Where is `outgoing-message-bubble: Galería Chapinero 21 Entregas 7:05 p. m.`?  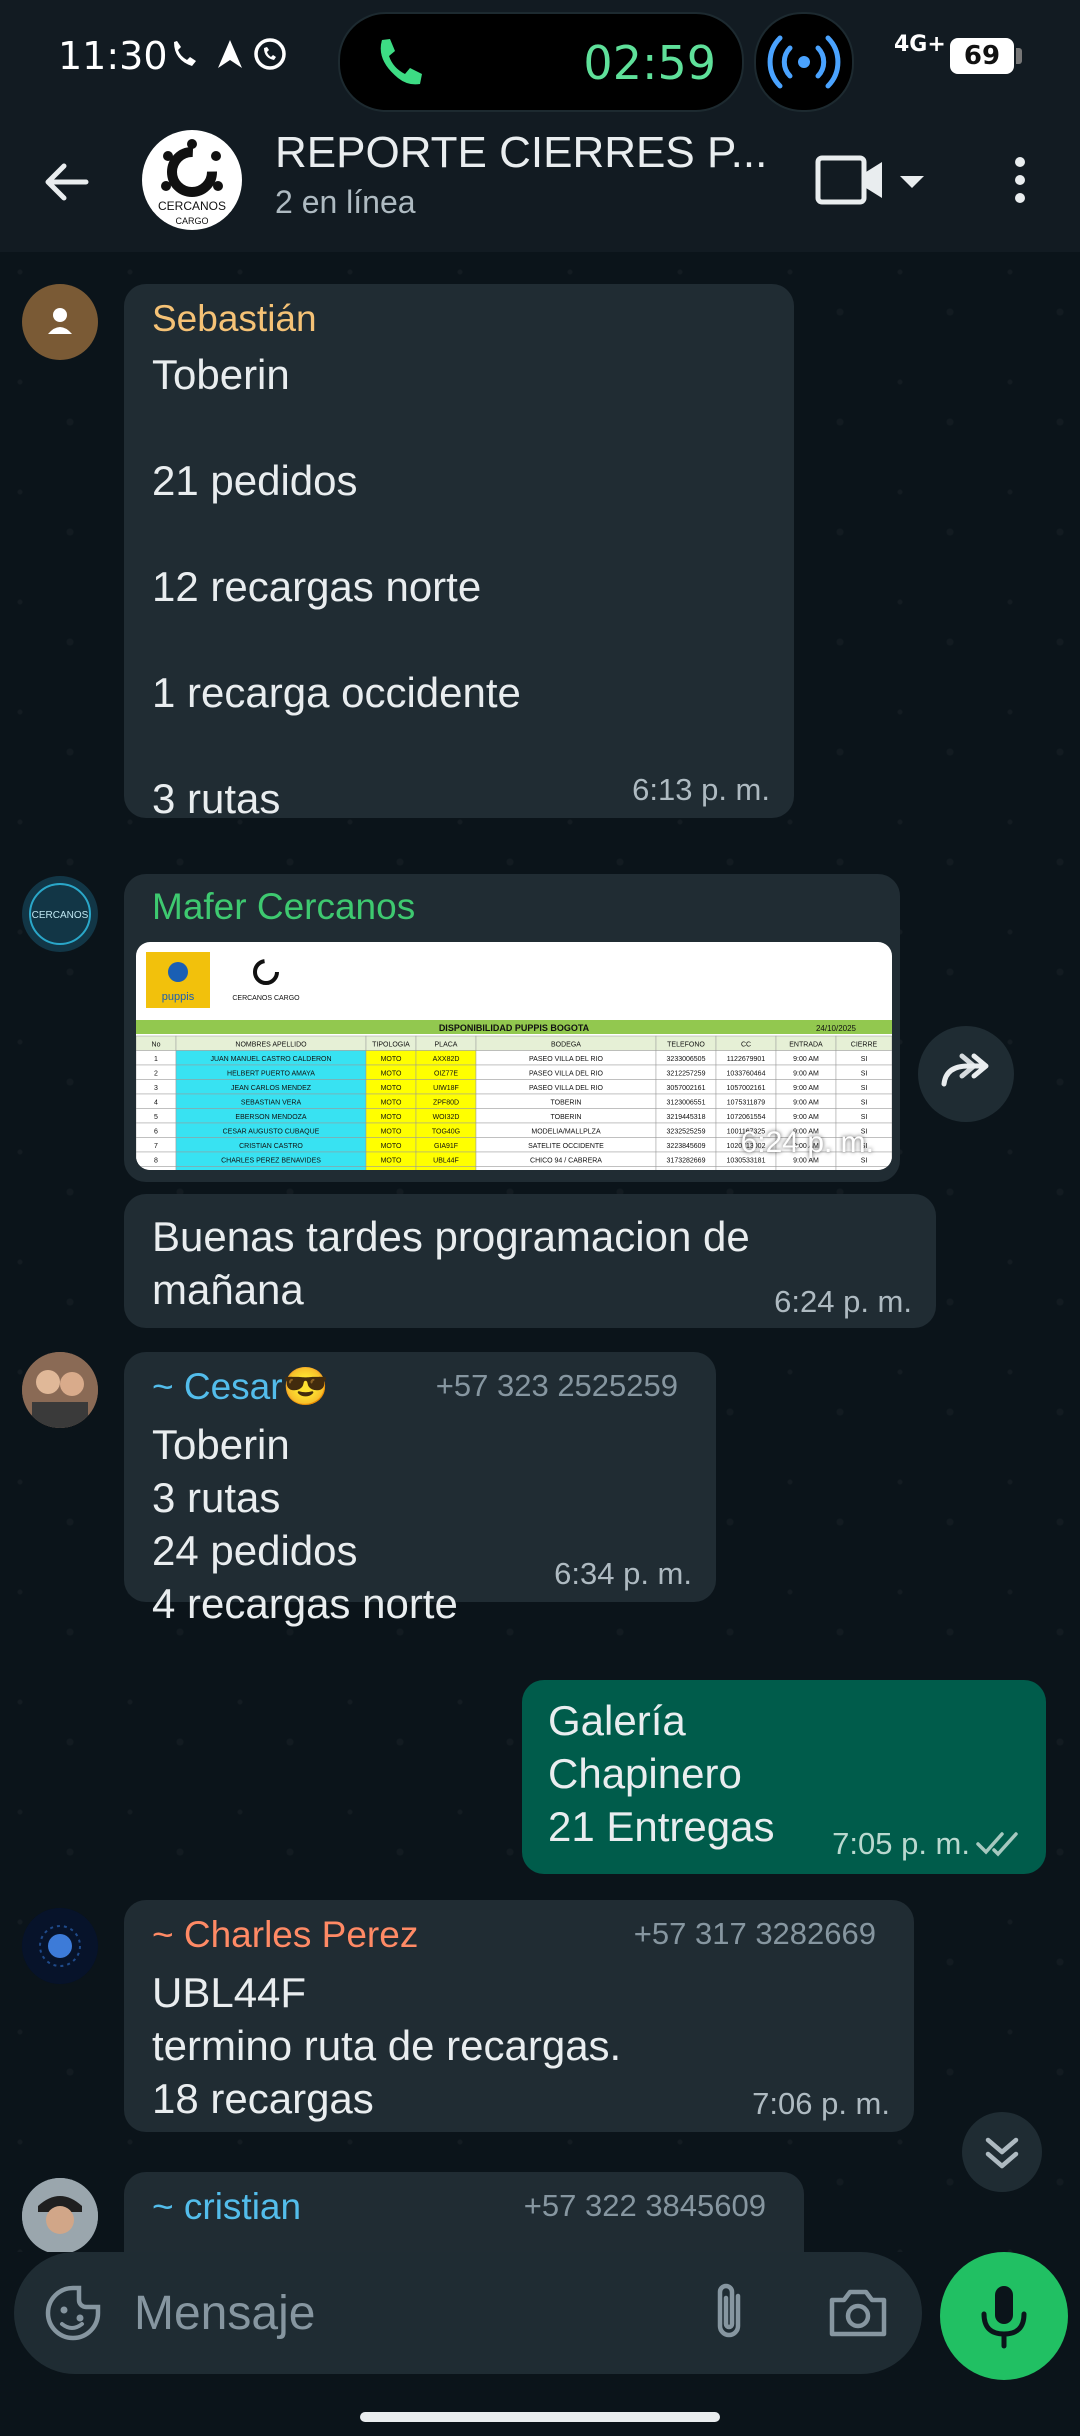 outgoing-message-bubble: Galería Chapinero 21 Entregas 7:05 p. m. is located at coordinates (784, 1777).